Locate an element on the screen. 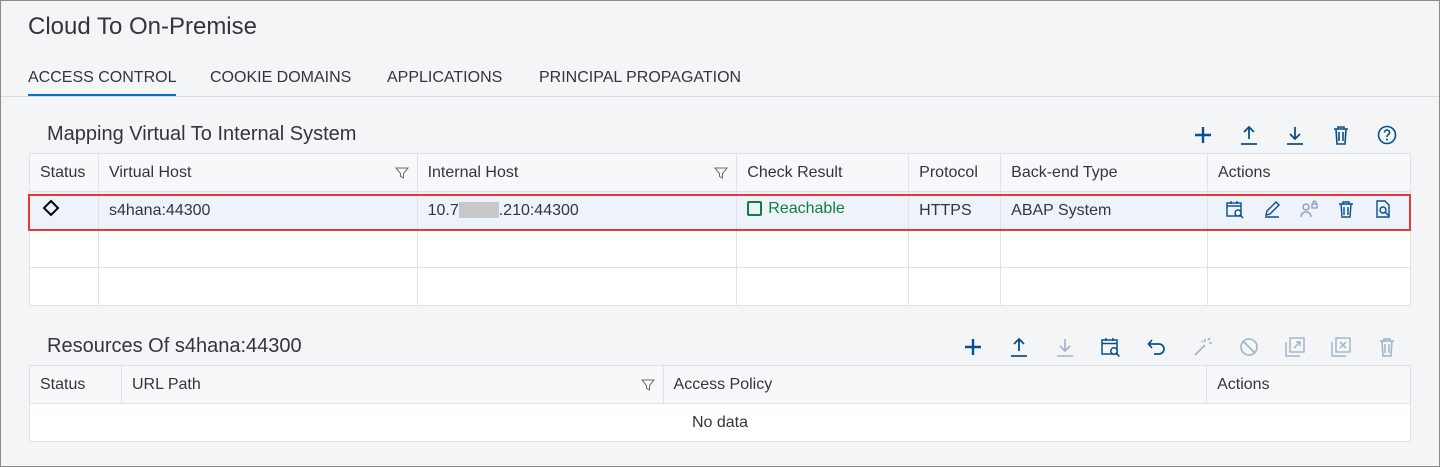 The height and width of the screenshot is (467, 1440). help-icon is located at coordinates (1387, 135).